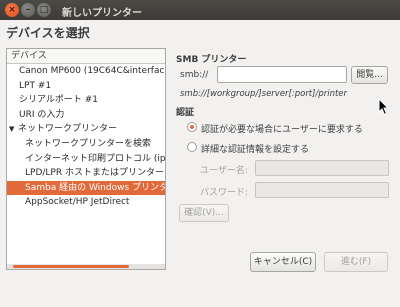 Image resolution: width=400 pixels, height=307 pixels. What do you see at coordinates (264, 94) in the screenshot?
I see `smb-format-hint: smb://[workgroup/]server[:port]/printer` at bounding box center [264, 94].